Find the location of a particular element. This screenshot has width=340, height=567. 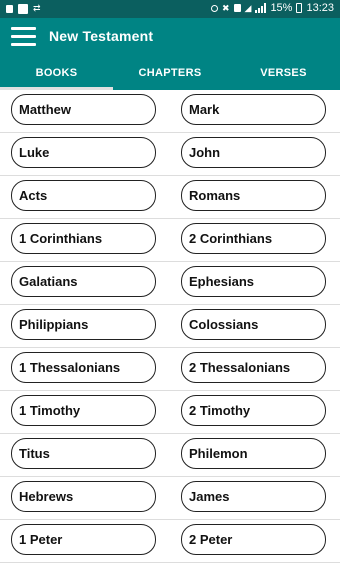

book-button: Mark is located at coordinates (253, 109).